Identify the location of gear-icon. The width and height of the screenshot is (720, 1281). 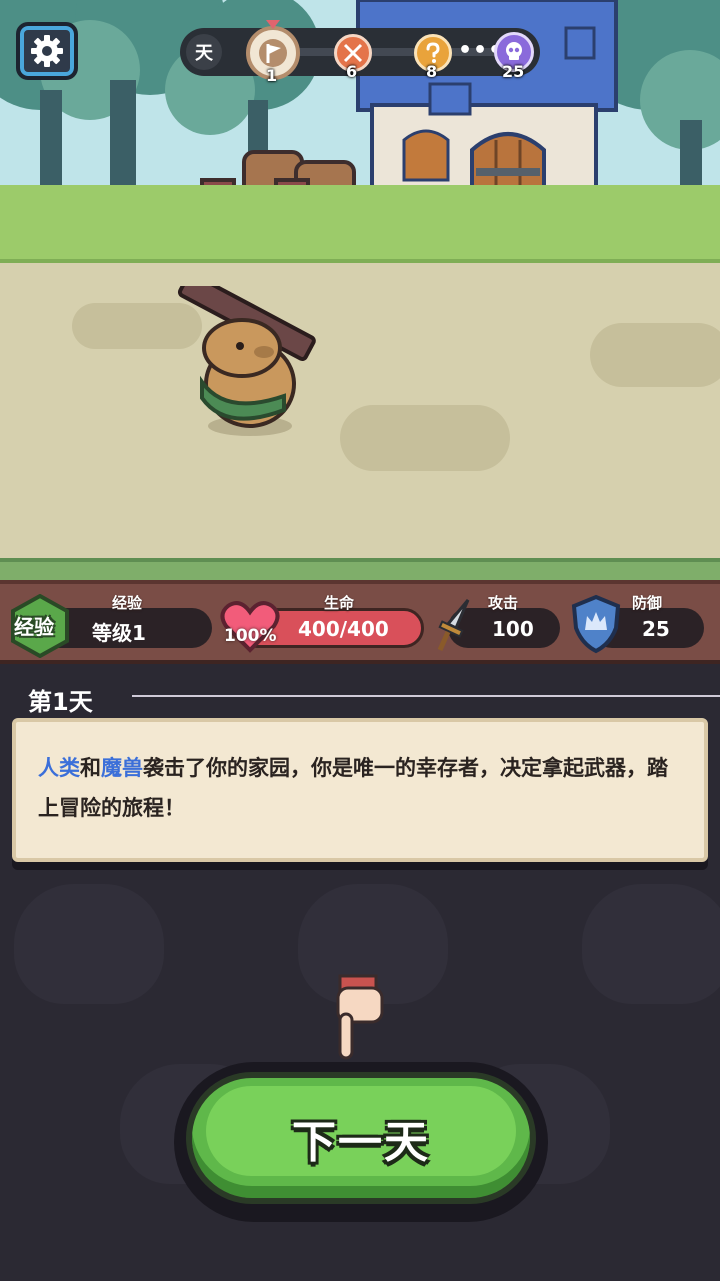
(47, 51).